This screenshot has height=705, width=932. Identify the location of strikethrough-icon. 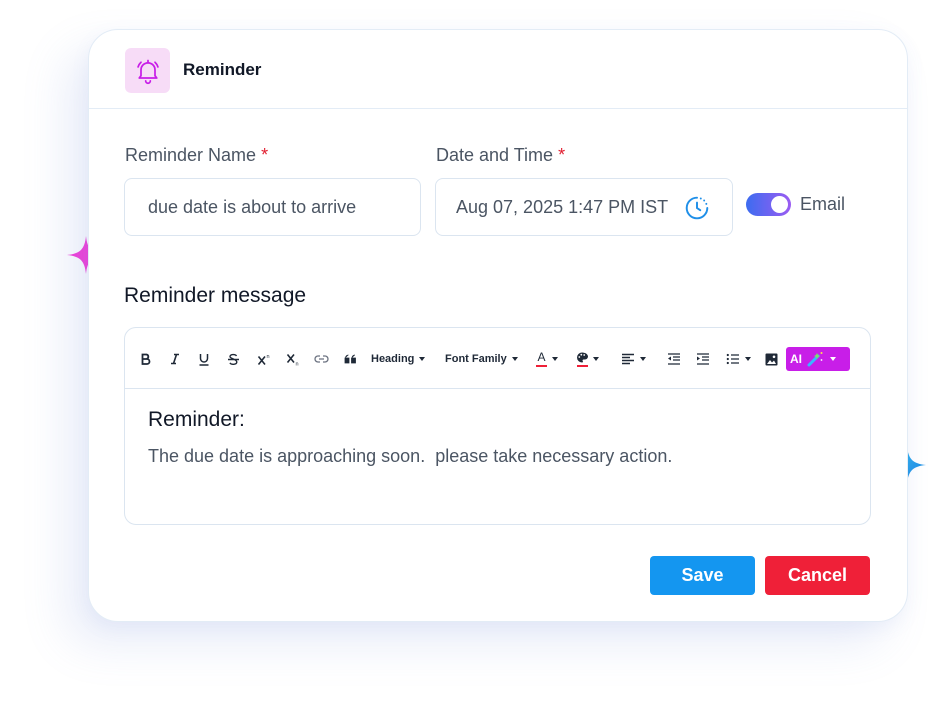
(233, 359).